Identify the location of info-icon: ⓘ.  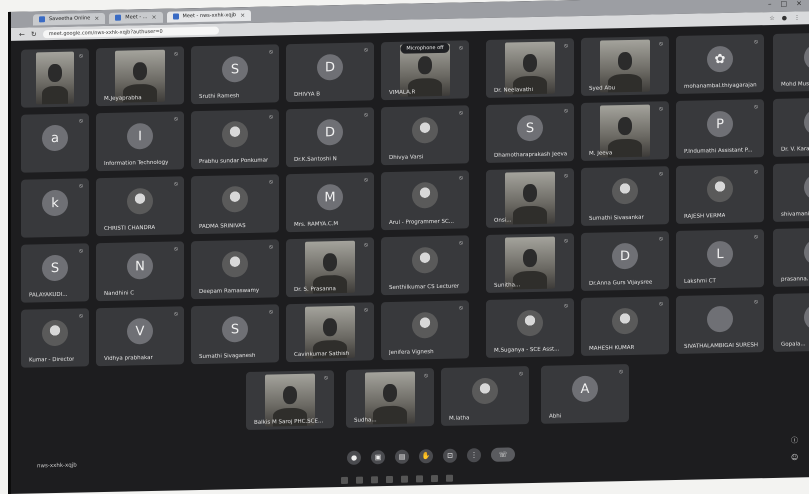
(794, 440).